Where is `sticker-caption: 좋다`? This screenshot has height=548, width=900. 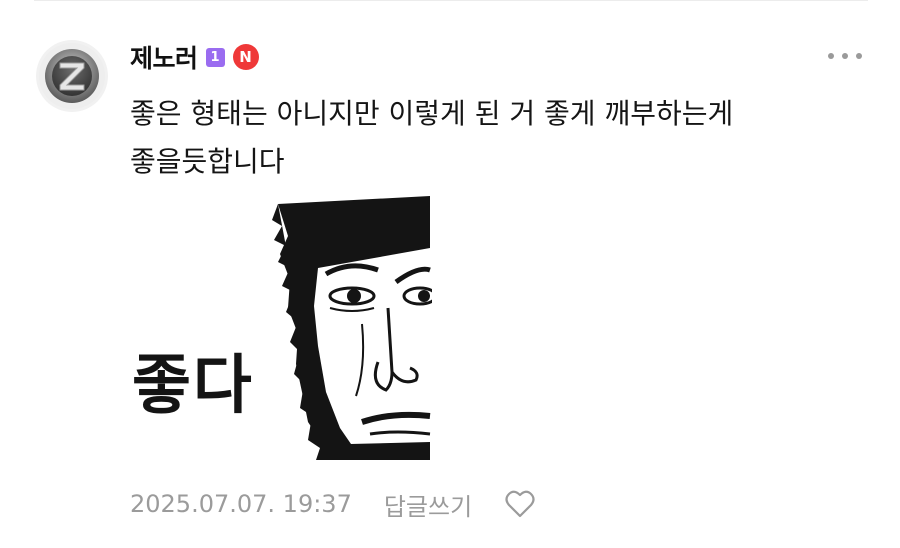
sticker-caption: 좋다 is located at coordinates (193, 385).